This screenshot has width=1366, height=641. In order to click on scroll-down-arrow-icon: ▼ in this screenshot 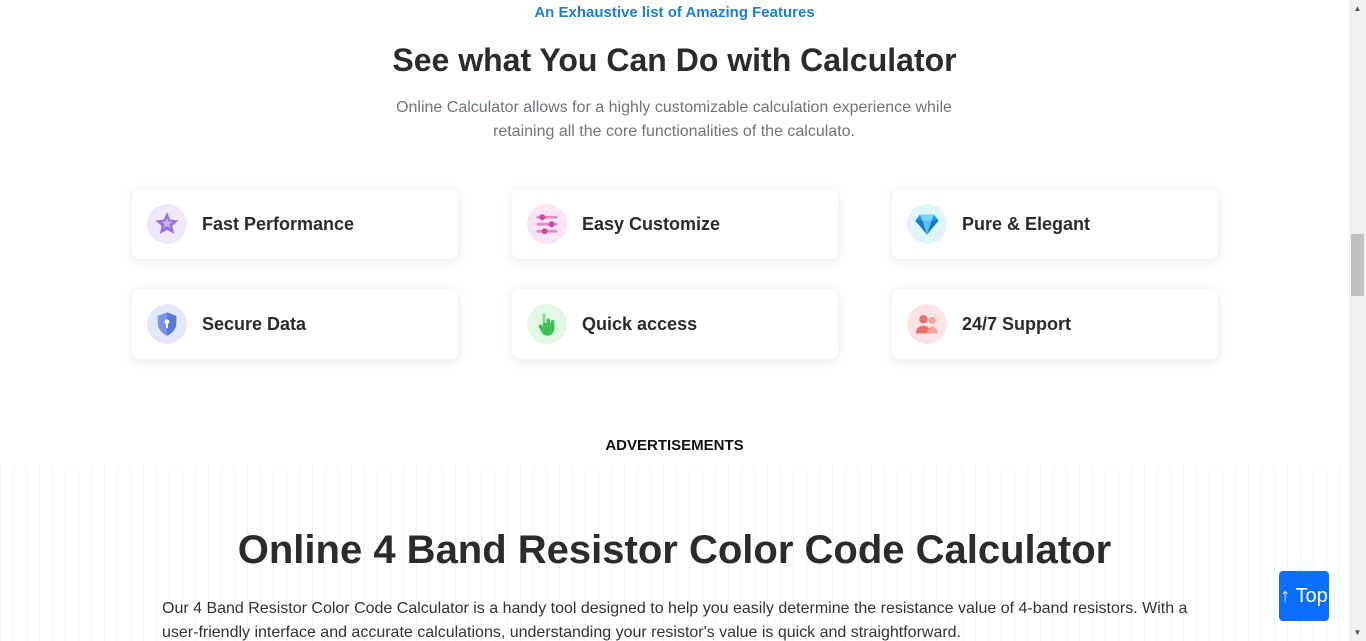, I will do `click(1357, 632)`.